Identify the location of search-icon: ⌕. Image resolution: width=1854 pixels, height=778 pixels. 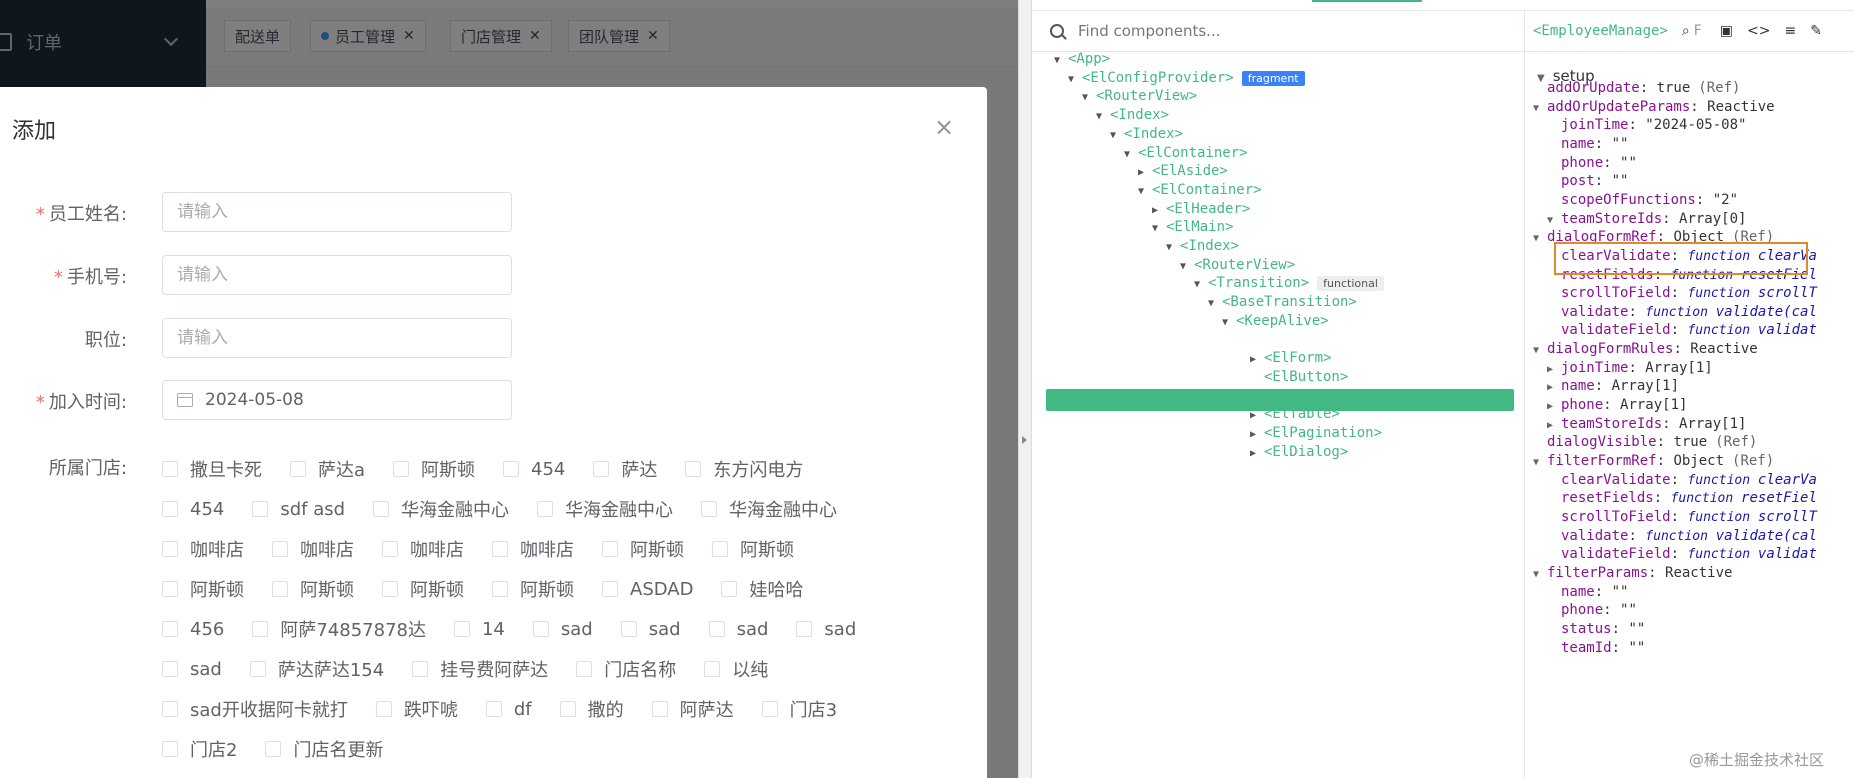
(1686, 31).